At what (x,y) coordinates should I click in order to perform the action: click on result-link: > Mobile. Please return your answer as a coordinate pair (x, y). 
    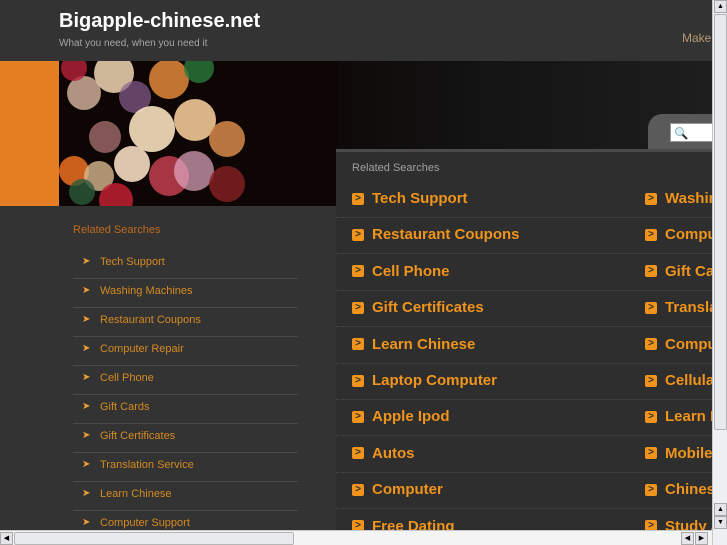
    Looking at the image, I should click on (678, 453).